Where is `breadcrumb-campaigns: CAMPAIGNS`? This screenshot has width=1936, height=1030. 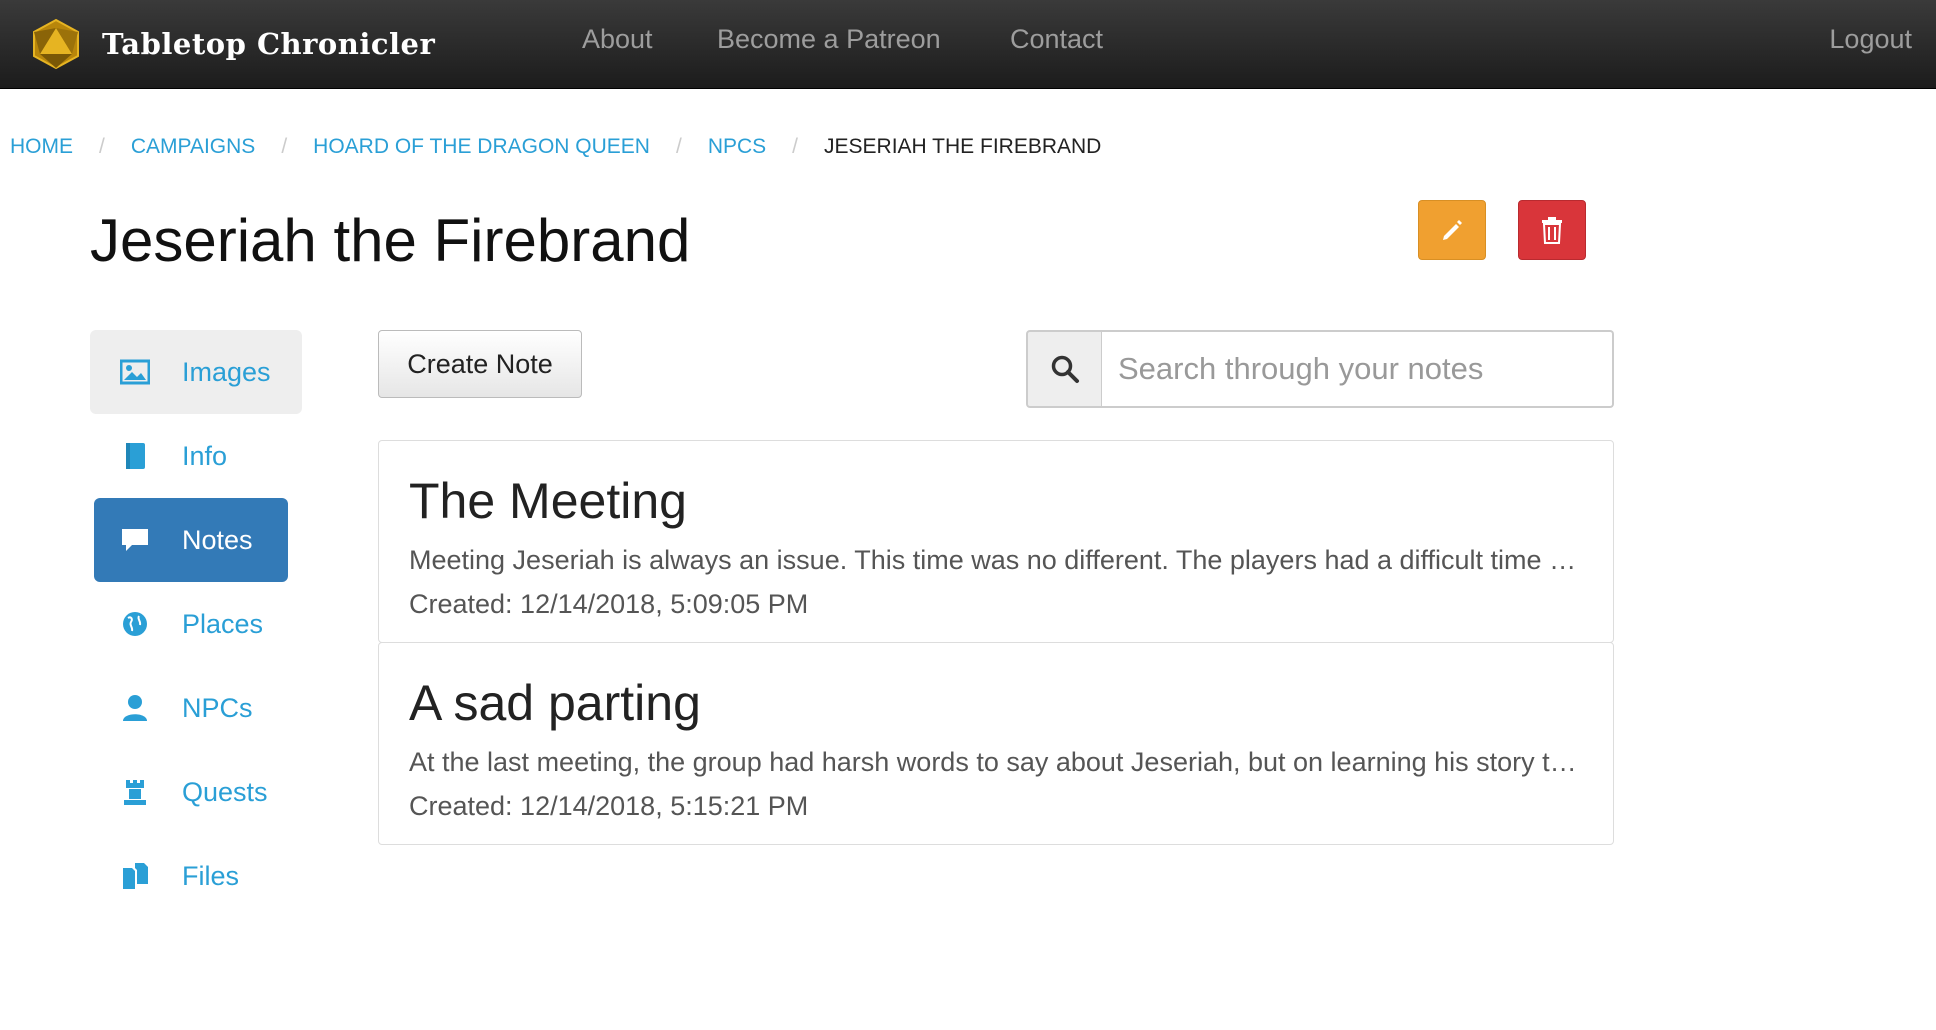 breadcrumb-campaigns: CAMPAIGNS is located at coordinates (193, 147).